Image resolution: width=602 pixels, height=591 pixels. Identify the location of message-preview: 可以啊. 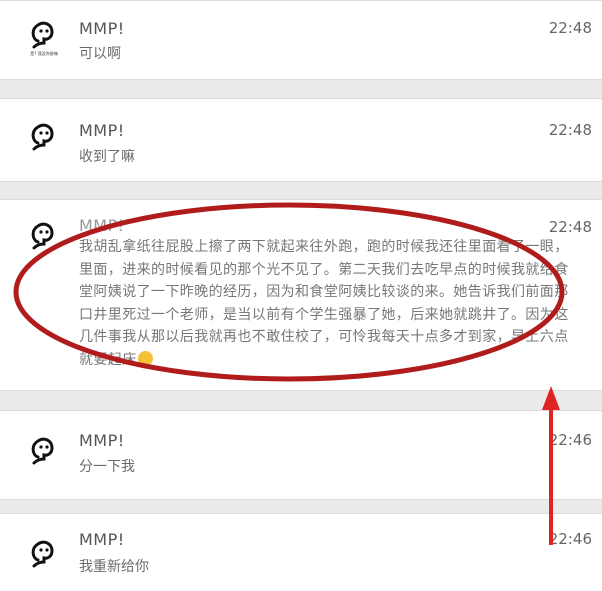
(100, 54).